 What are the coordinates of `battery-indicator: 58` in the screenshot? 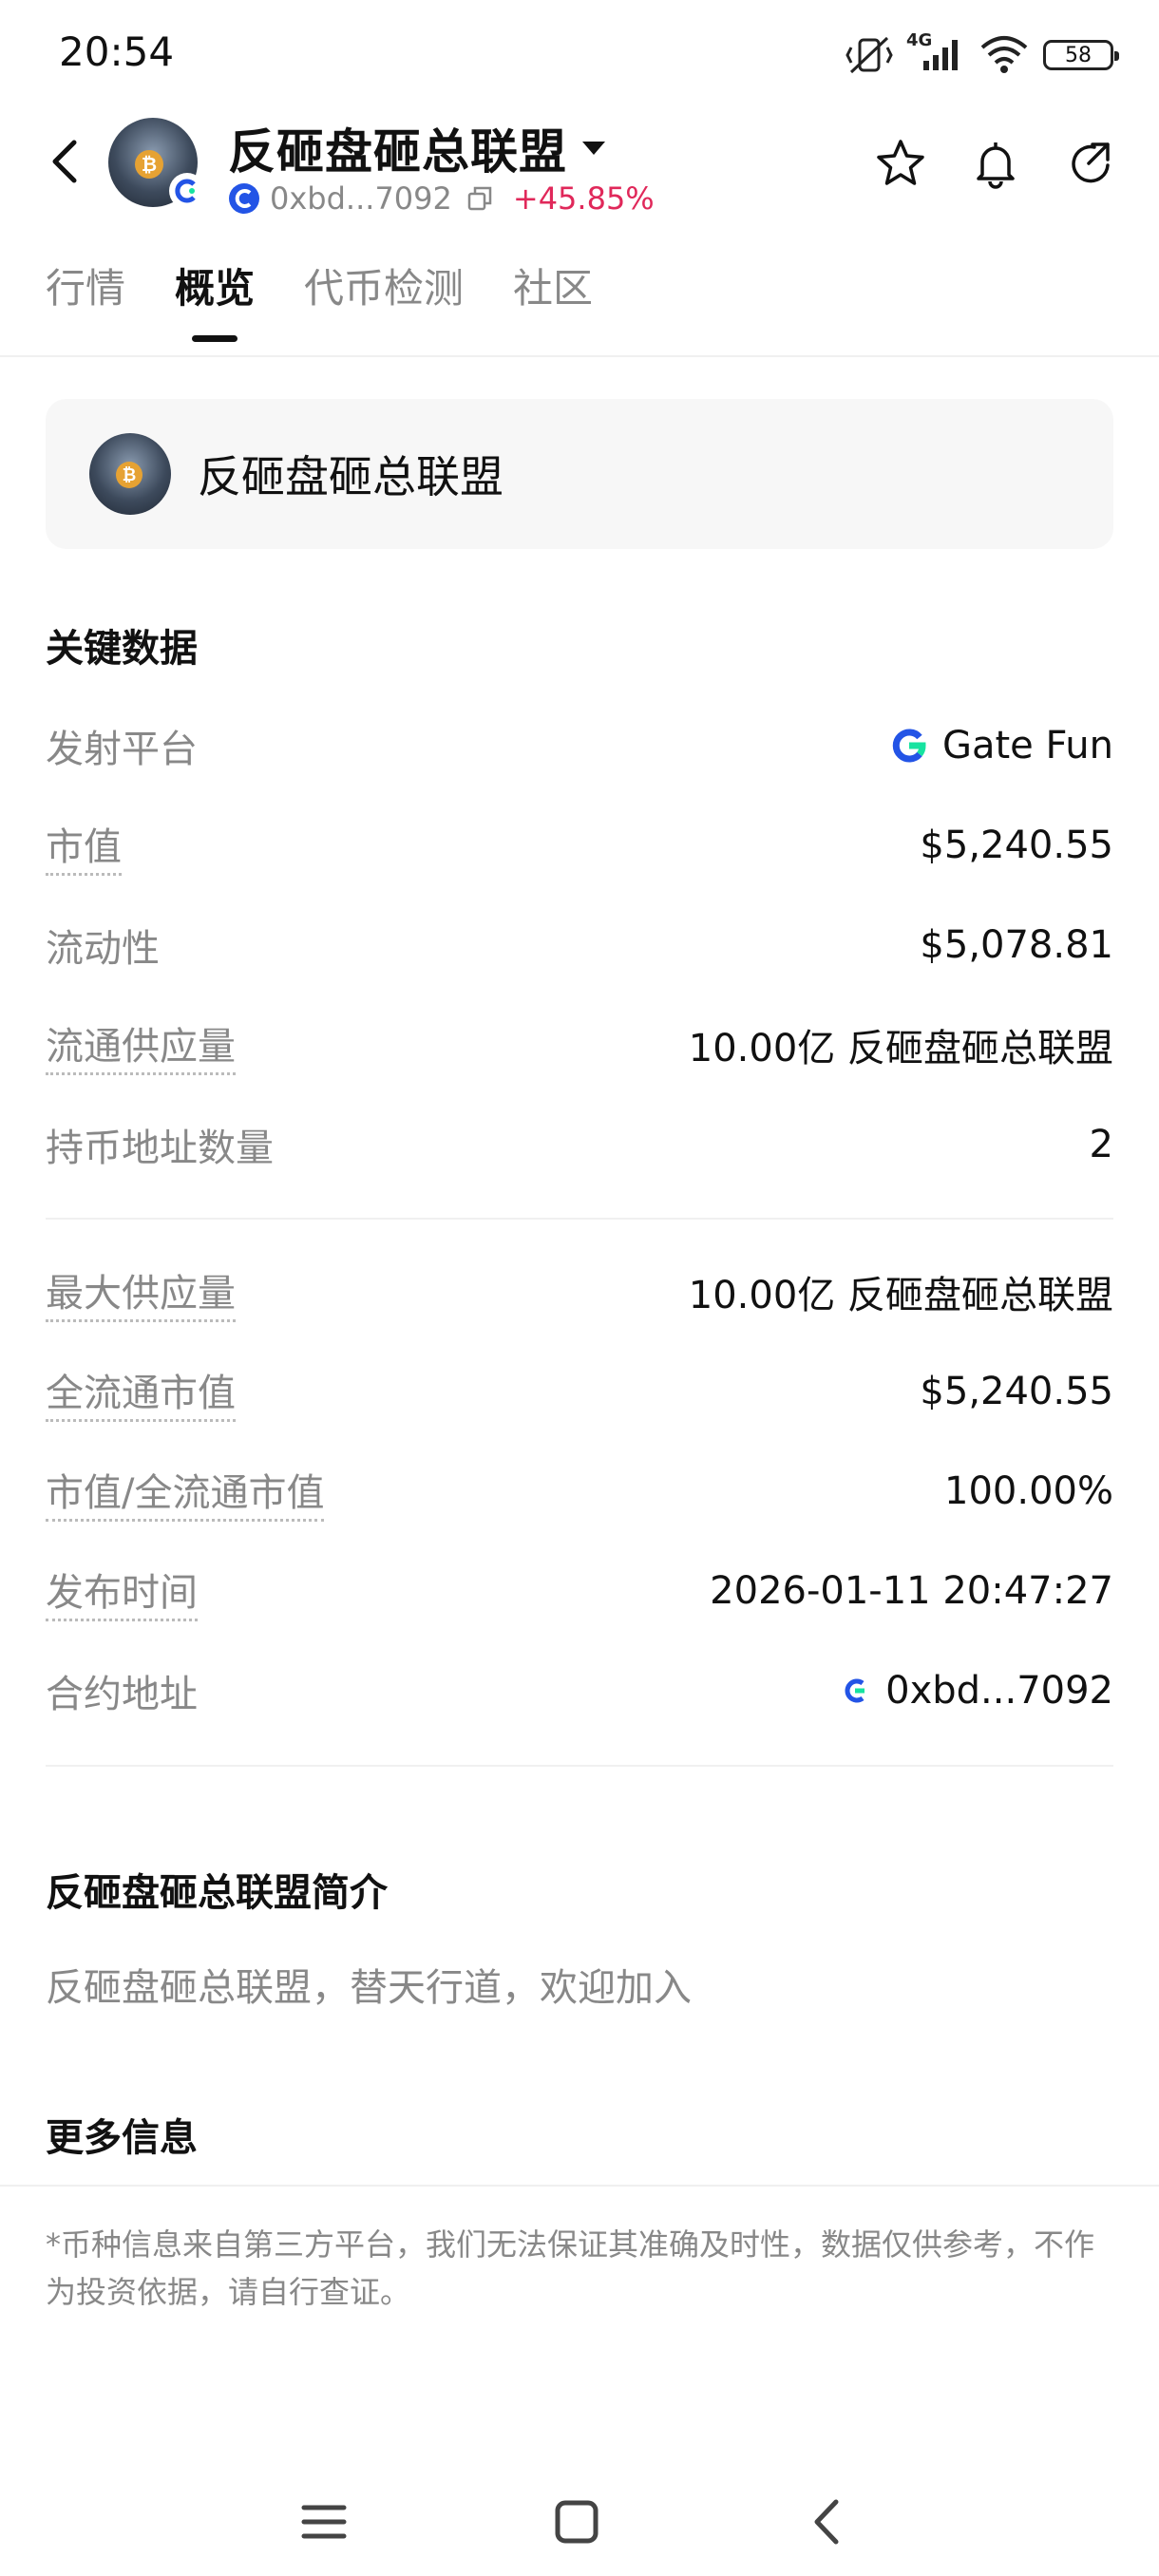 It's located at (1081, 55).